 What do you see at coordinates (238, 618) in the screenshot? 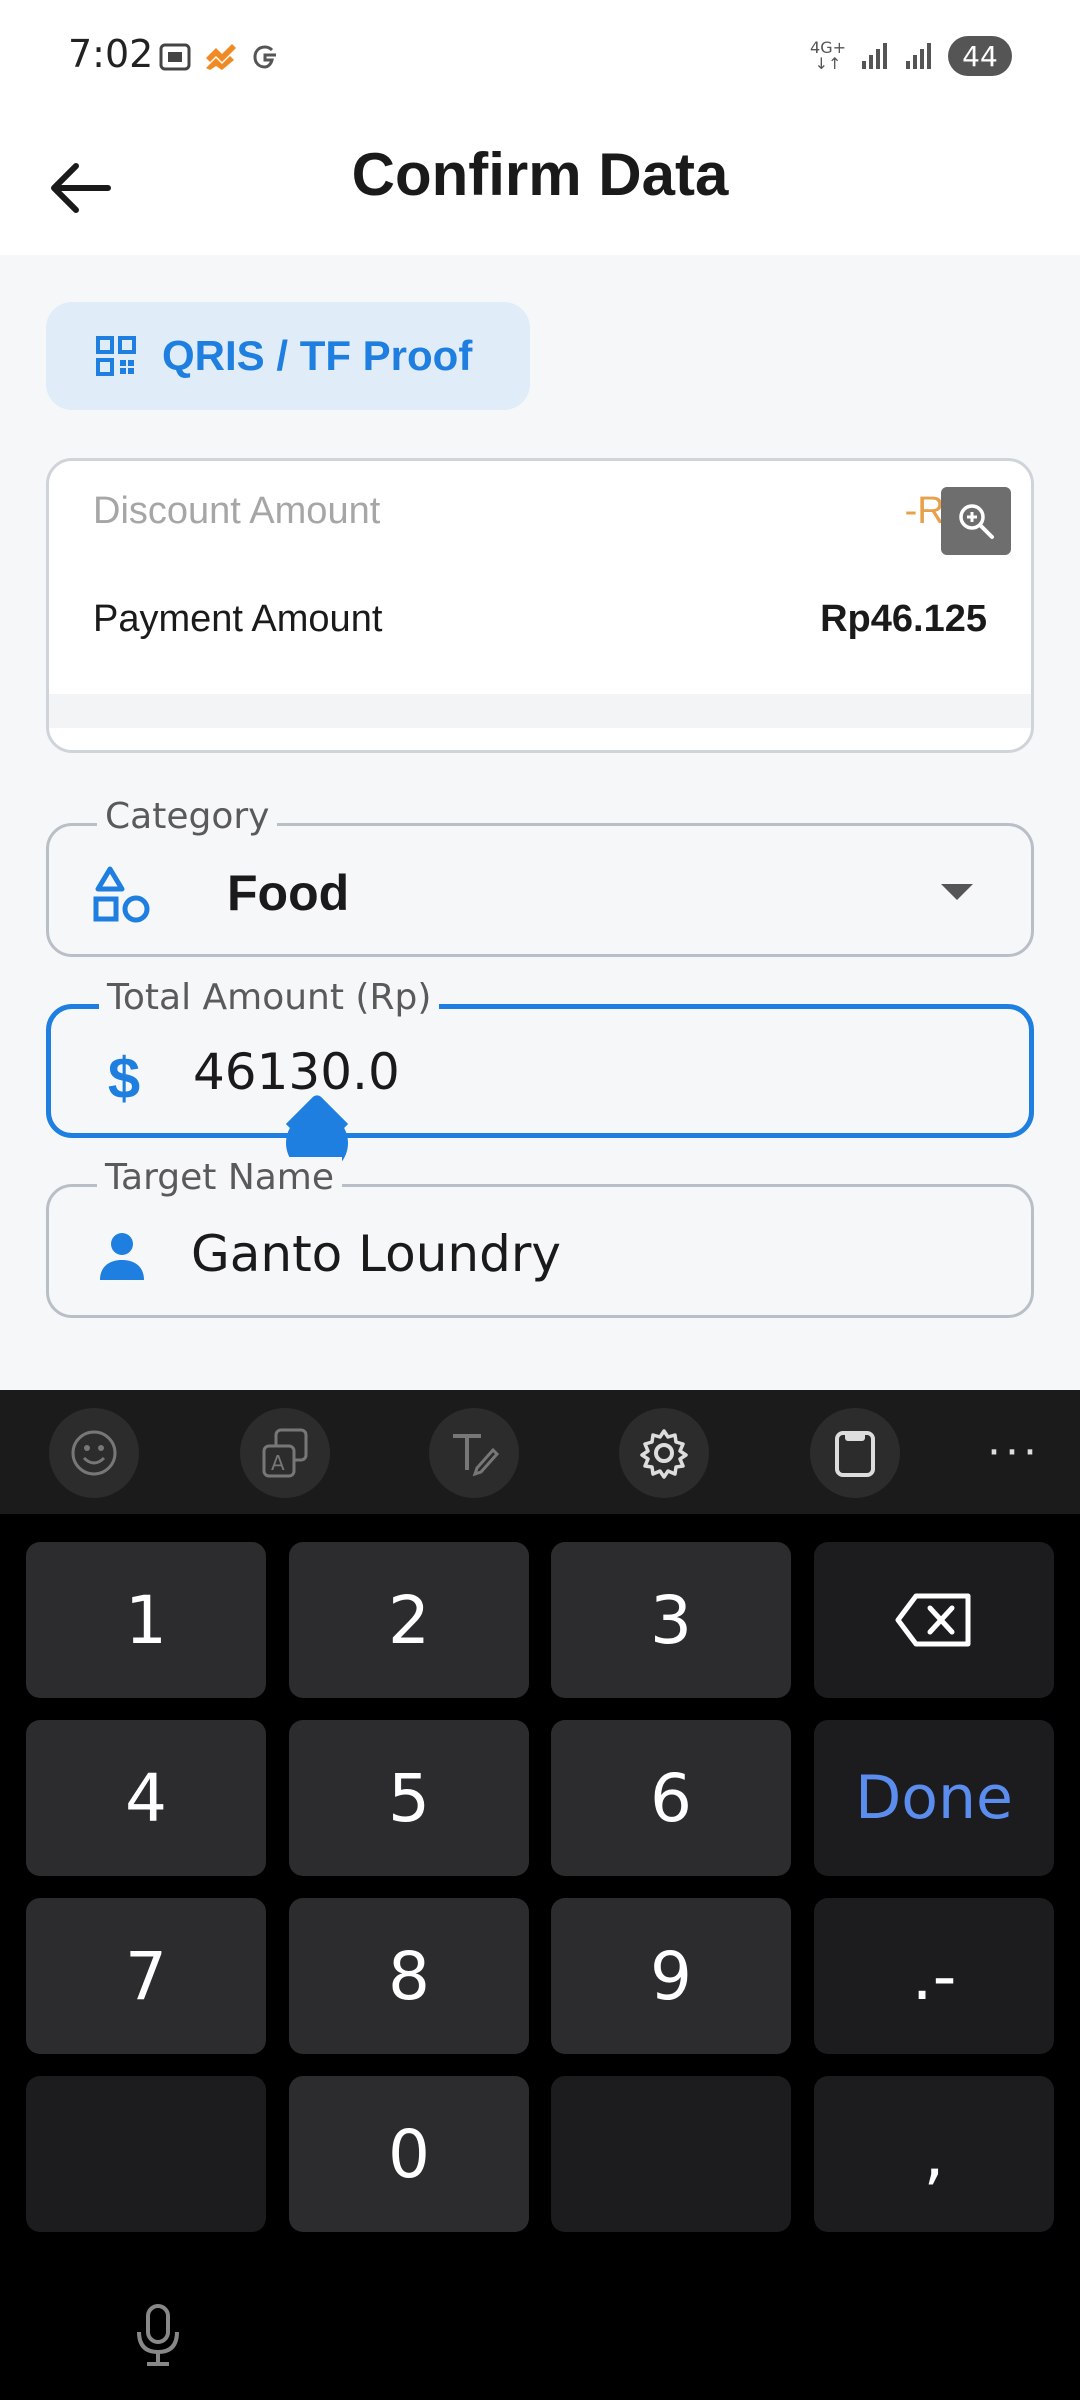
I see `payment-label: Payment Amount` at bounding box center [238, 618].